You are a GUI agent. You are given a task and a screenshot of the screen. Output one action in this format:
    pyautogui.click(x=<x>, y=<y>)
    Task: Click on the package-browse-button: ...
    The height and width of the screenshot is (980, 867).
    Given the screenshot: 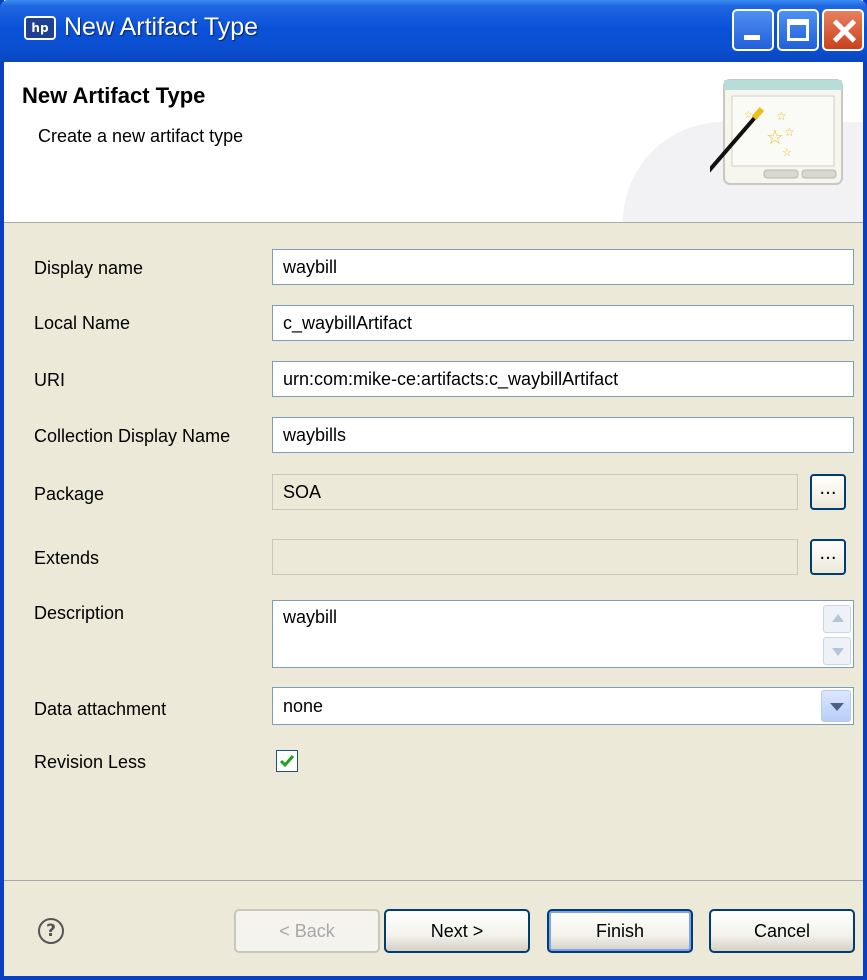 What is the action you would take?
    pyautogui.click(x=828, y=492)
    